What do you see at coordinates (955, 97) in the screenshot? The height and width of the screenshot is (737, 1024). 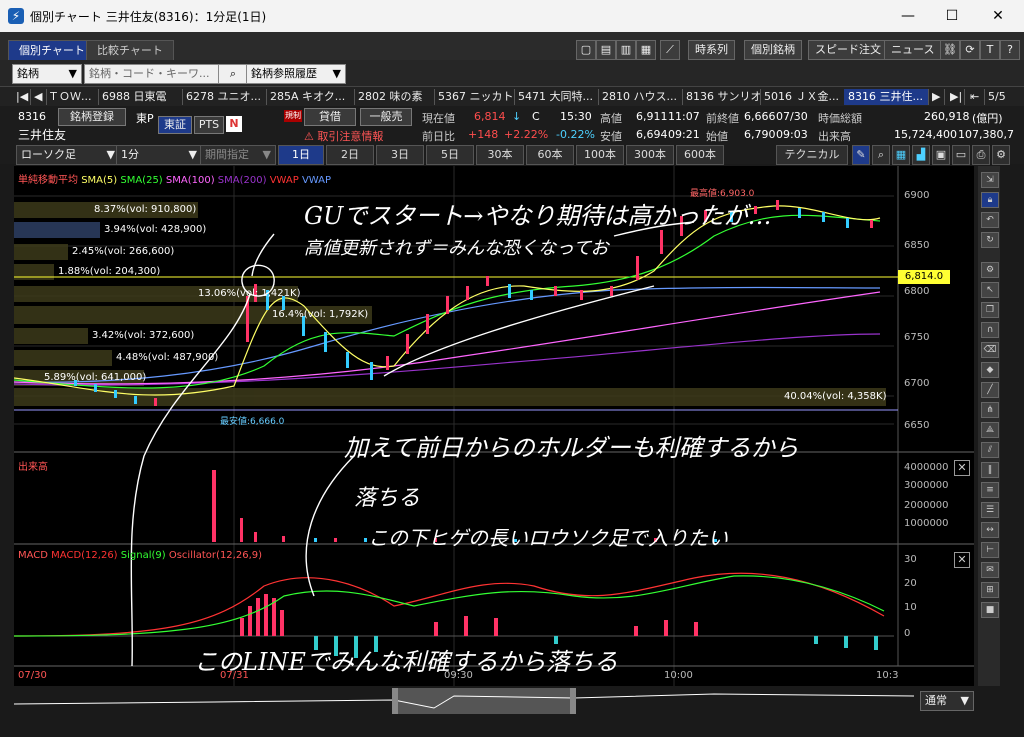 I see `next-last-icon: ▶|` at bounding box center [955, 97].